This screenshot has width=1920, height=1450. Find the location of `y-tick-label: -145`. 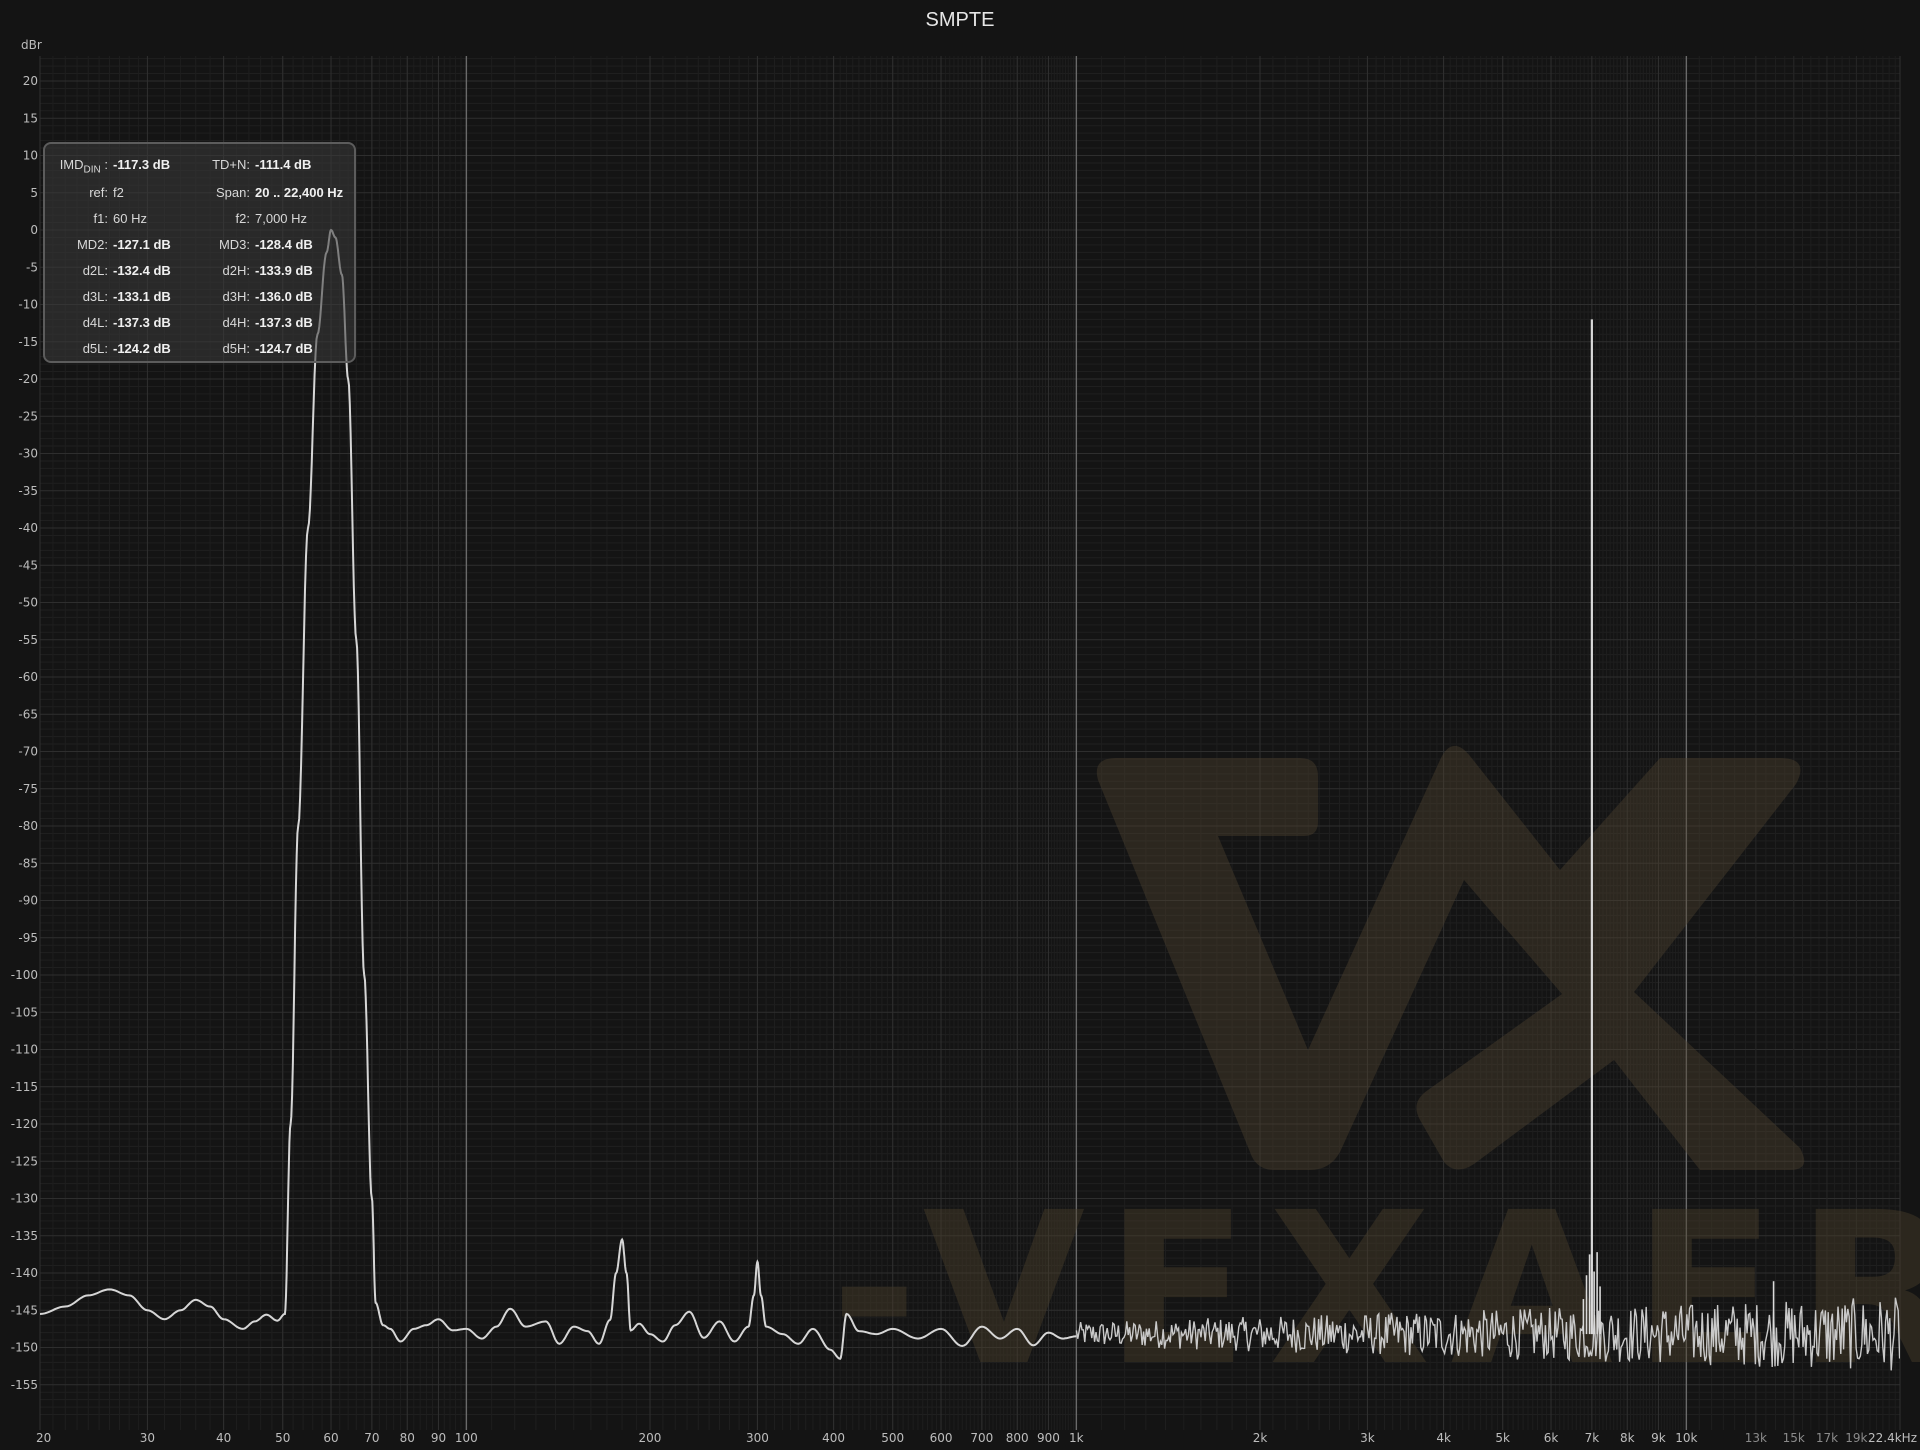

y-tick-label: -145 is located at coordinates (24, 1310).